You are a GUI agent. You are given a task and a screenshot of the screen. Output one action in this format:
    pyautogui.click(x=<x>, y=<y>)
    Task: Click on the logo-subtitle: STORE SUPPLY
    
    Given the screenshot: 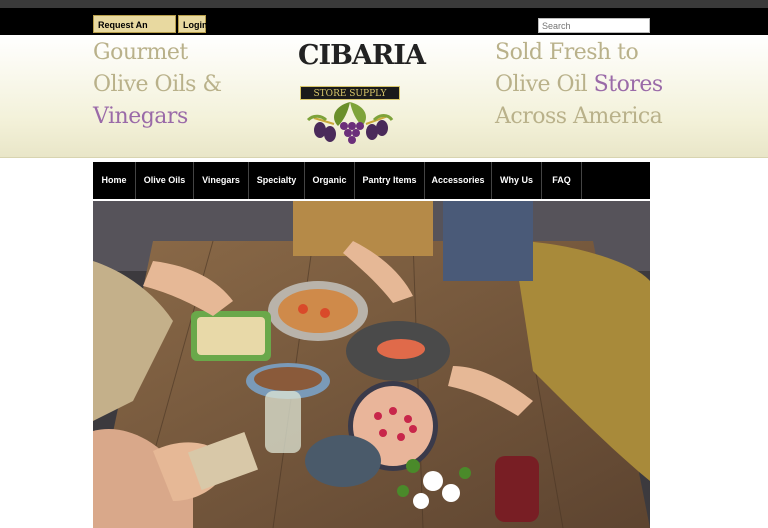 What is the action you would take?
    pyautogui.click(x=350, y=93)
    